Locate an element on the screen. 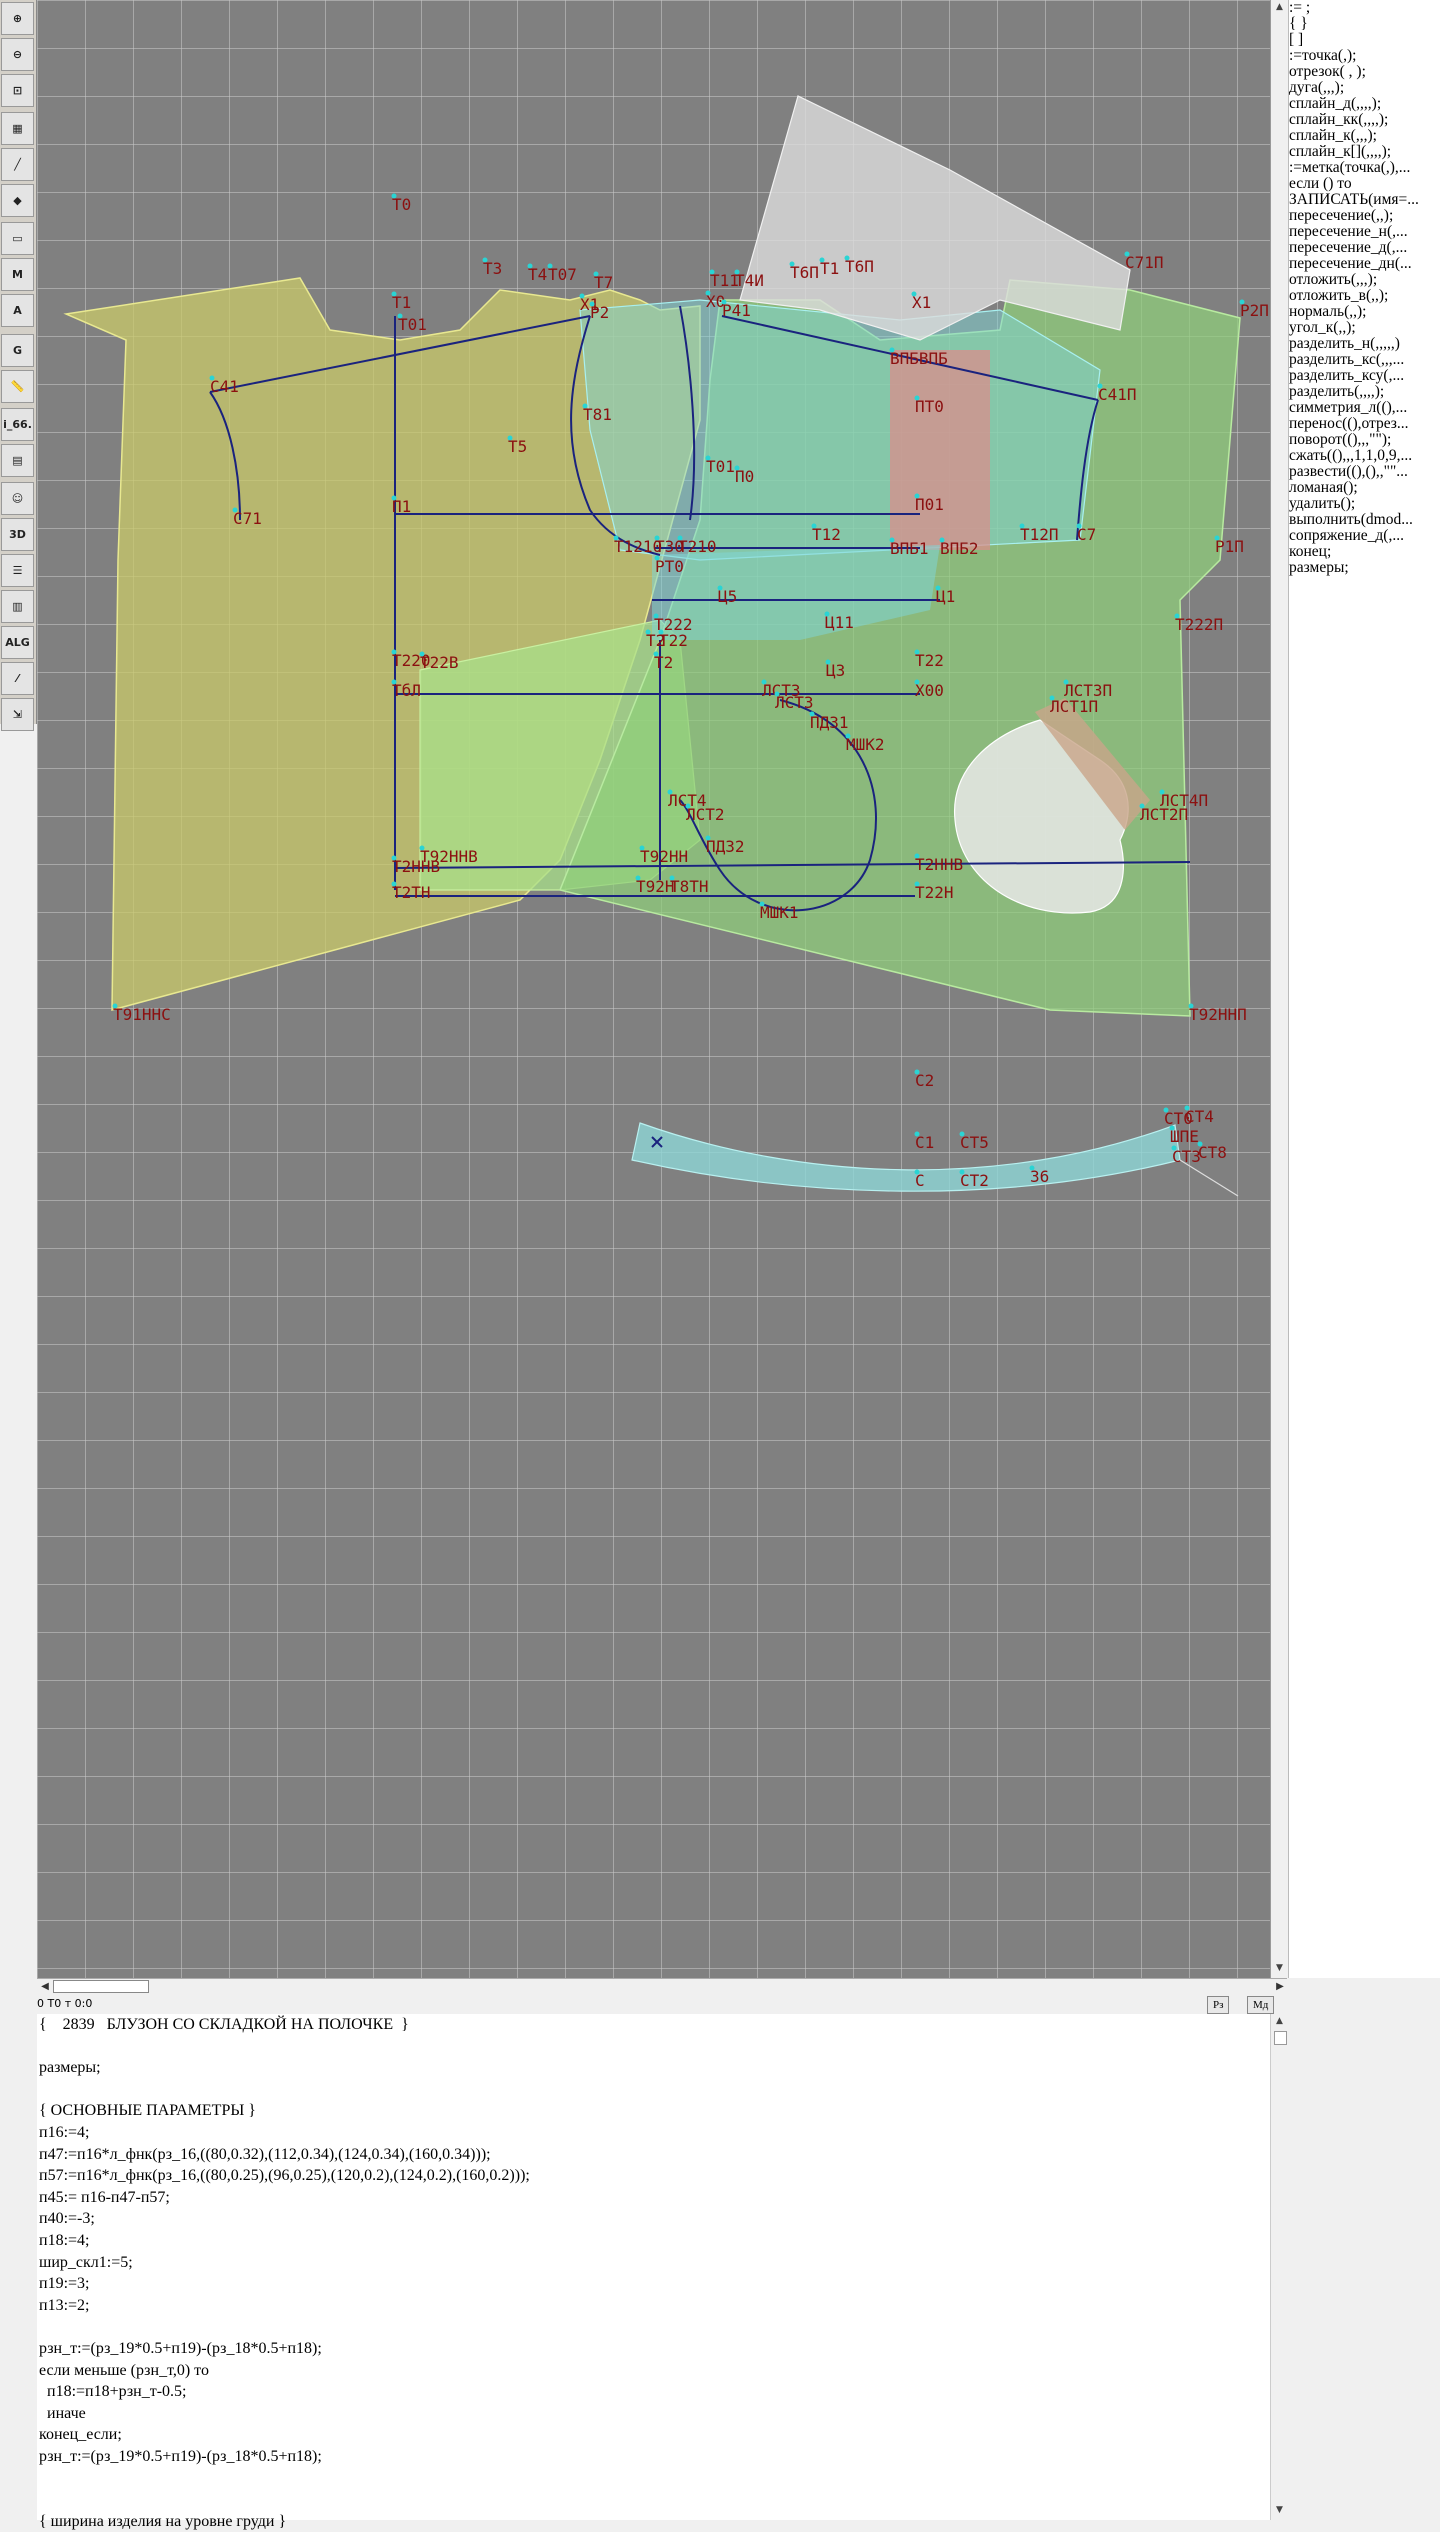 The image size is (1440, 2532). model-photo-icon: ☺ is located at coordinates (17, 498).